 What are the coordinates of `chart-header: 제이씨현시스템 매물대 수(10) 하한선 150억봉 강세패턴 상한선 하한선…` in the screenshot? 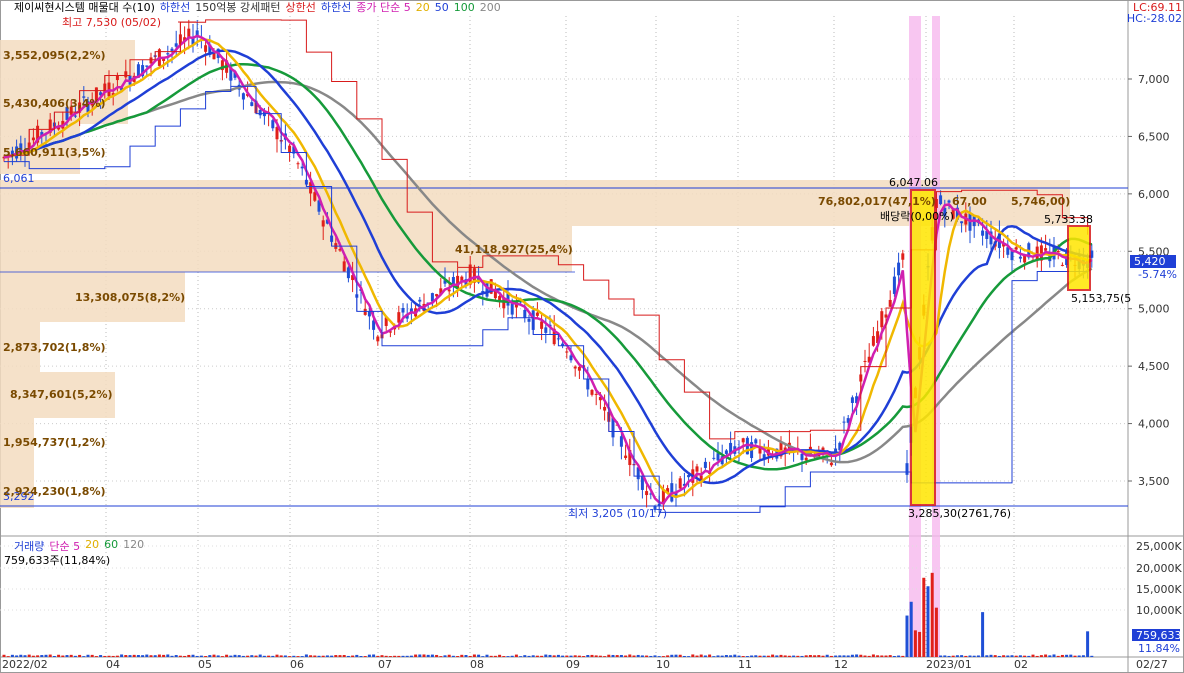 It's located at (250, 8).